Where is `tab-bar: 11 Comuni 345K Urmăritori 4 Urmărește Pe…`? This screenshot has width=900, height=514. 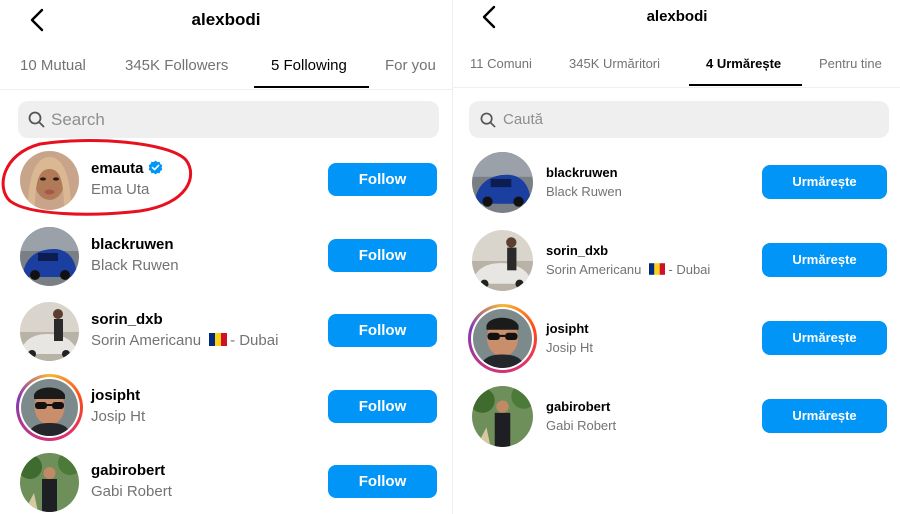 tab-bar: 11 Comuni 345K Urmăritori 4 Urmărește Pe… is located at coordinates (676, 65).